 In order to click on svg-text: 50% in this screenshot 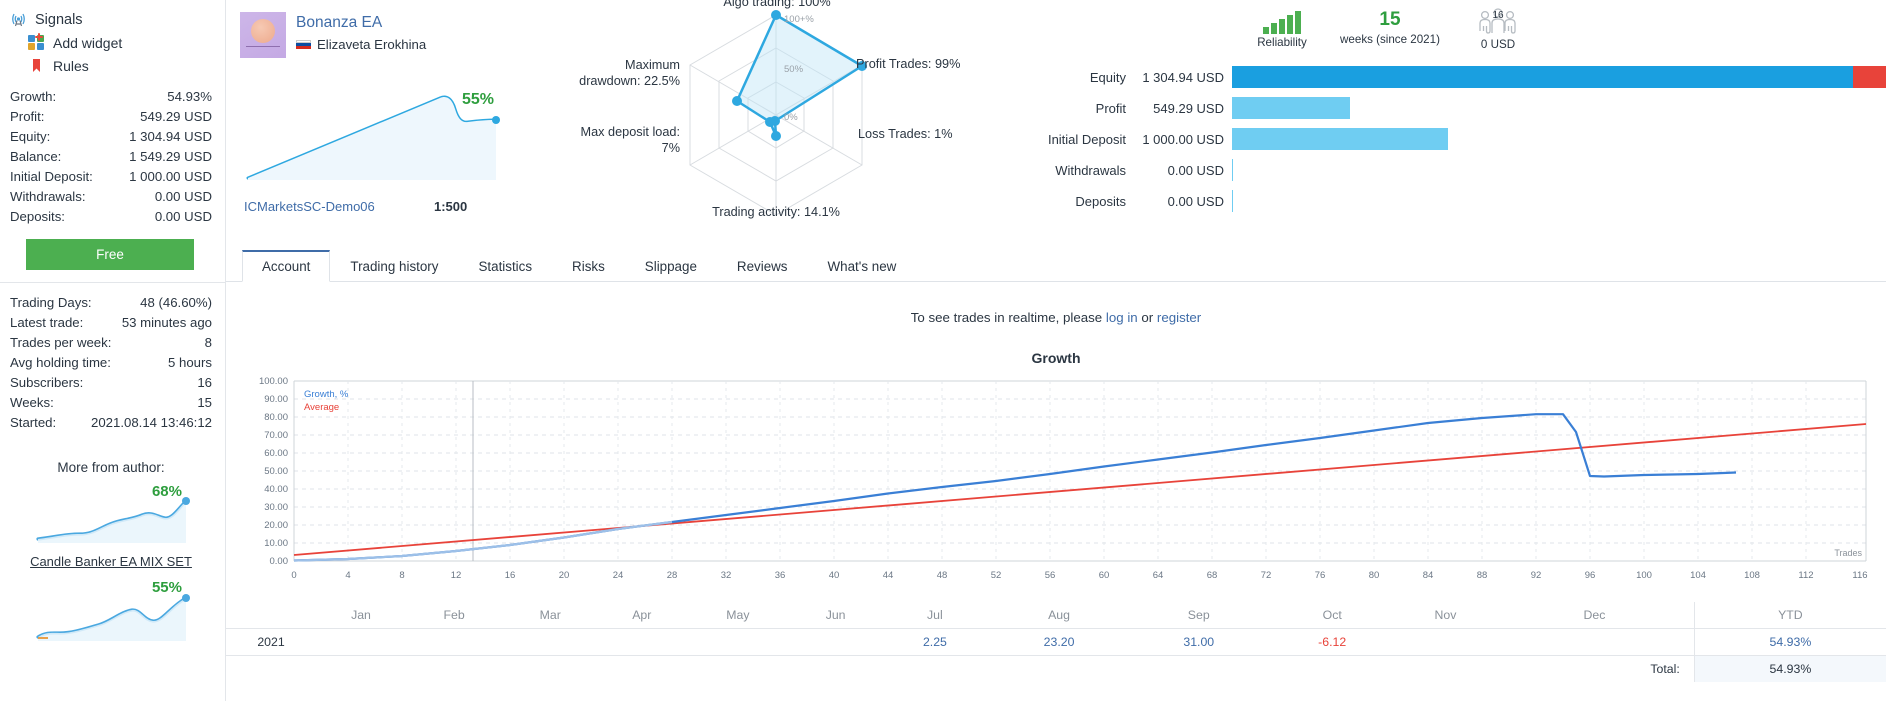, I will do `click(794, 69)`.